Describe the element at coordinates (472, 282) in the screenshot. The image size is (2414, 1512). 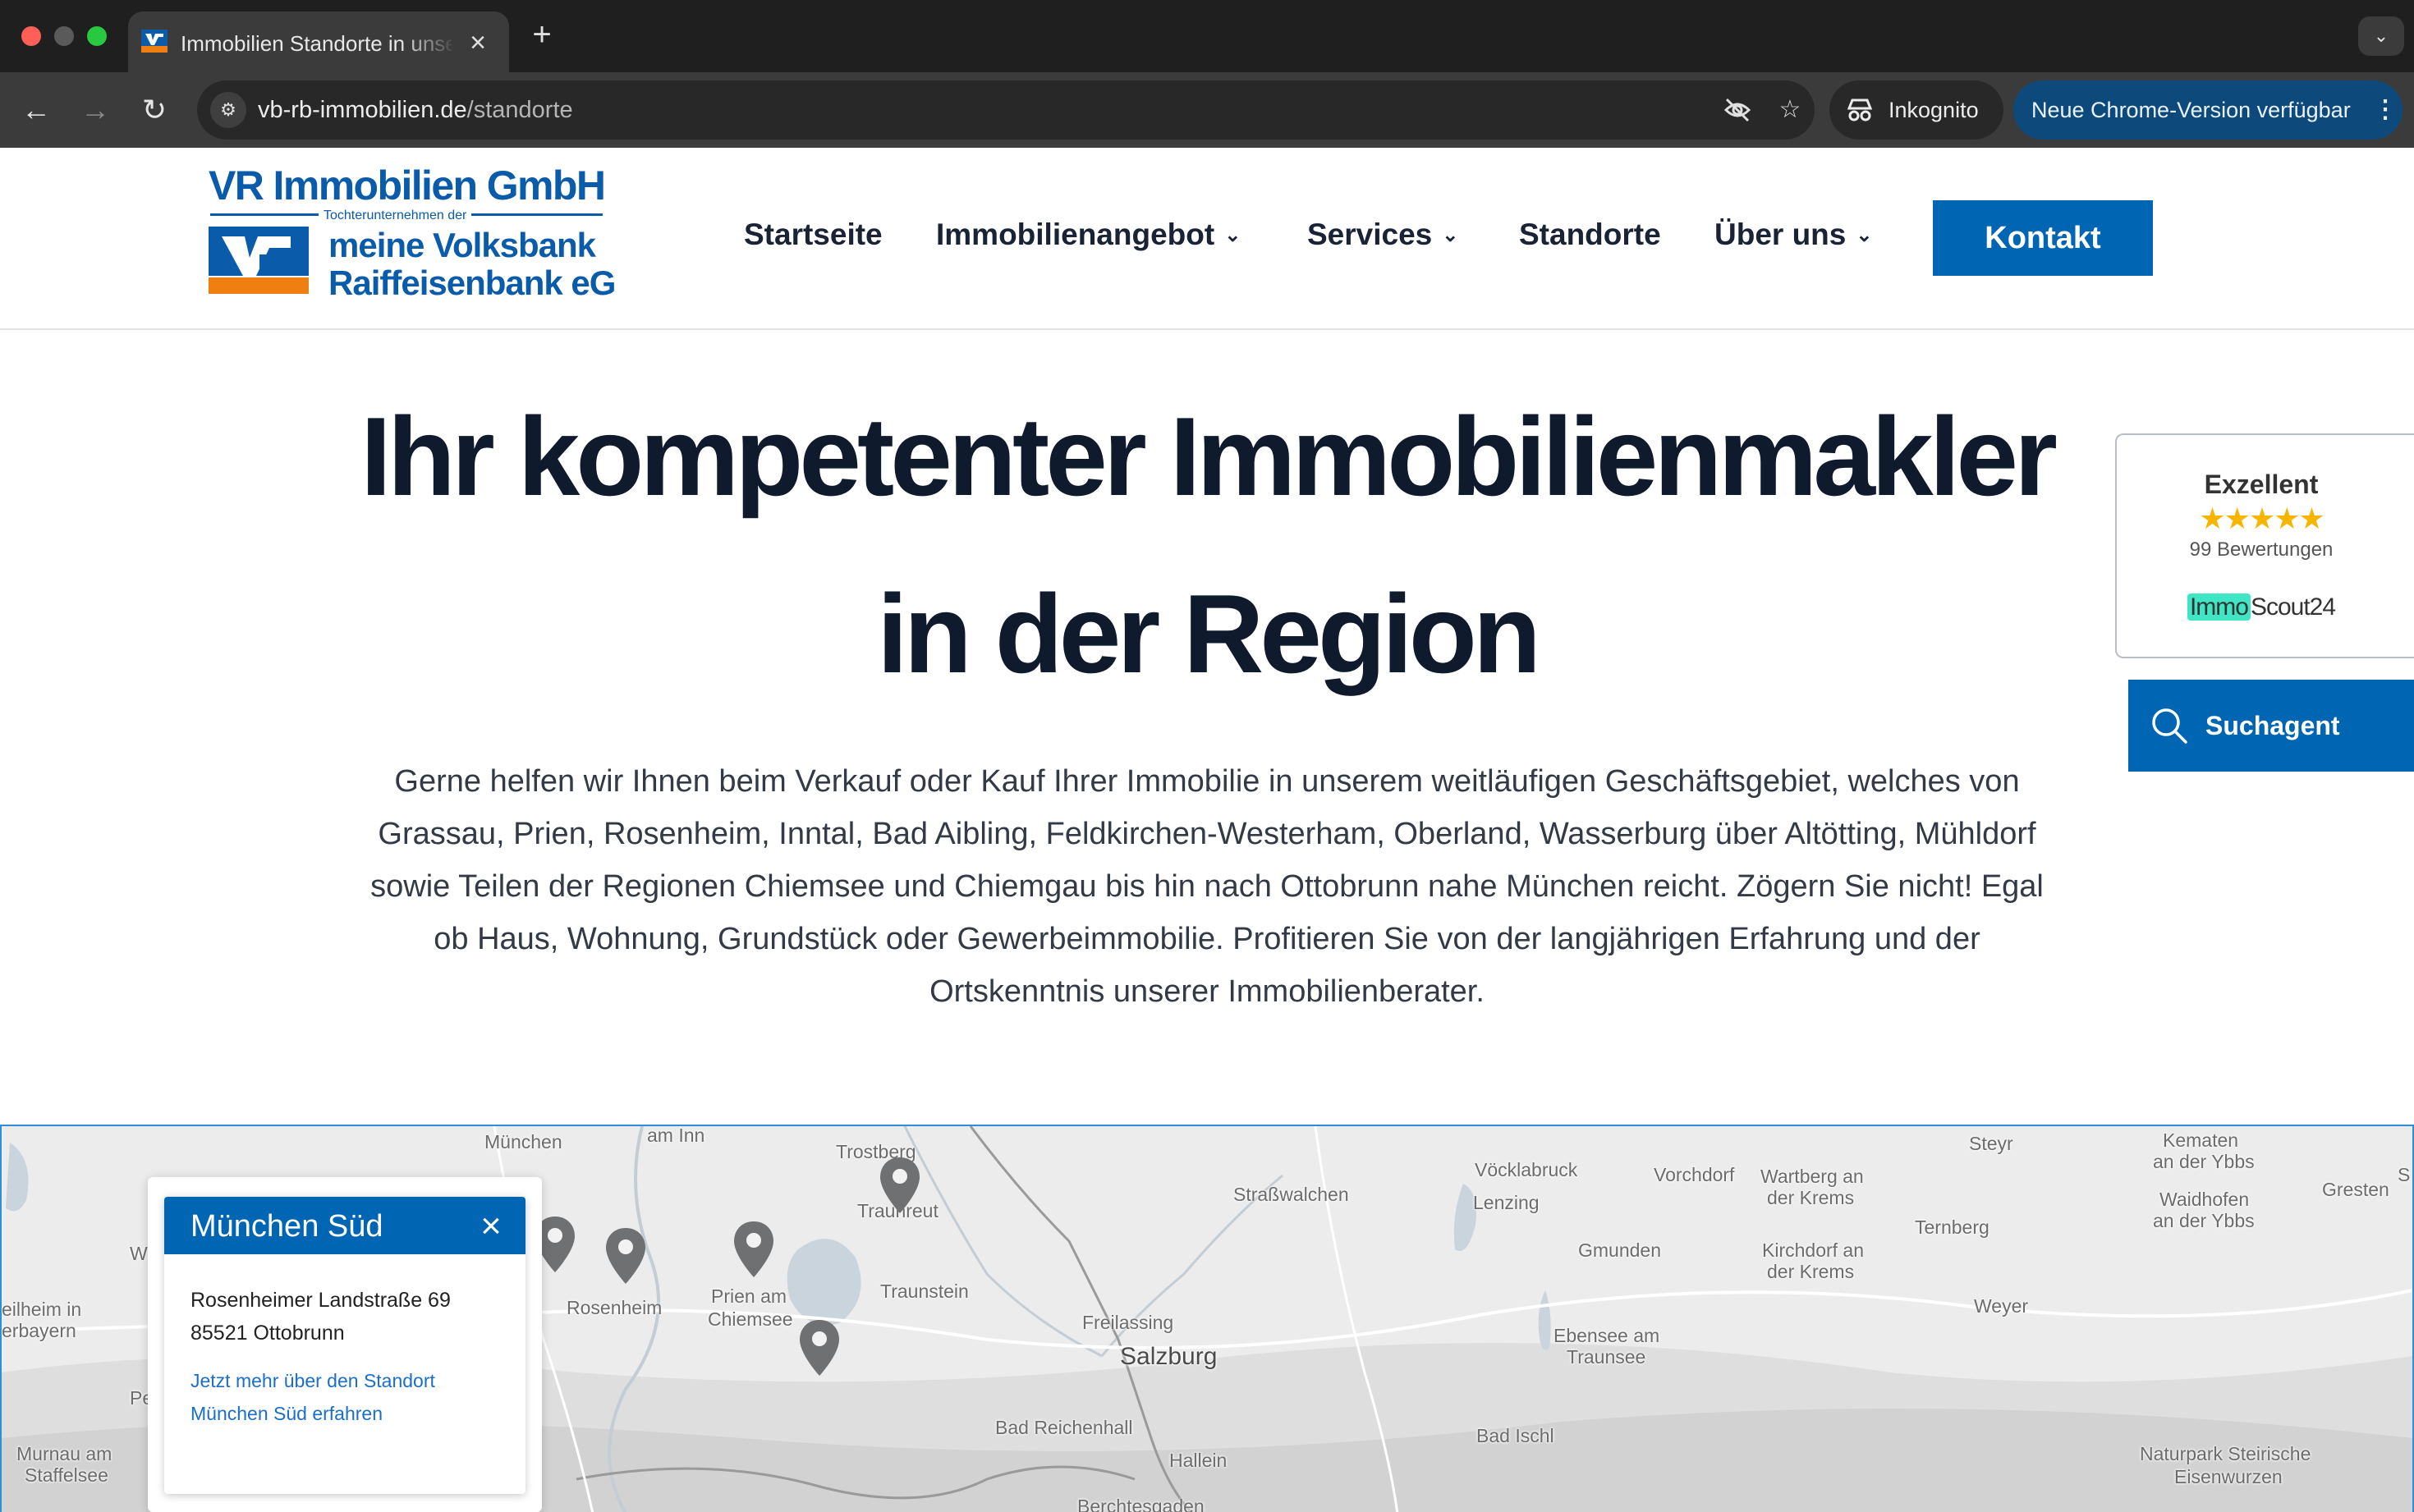
I see `logo-bank-line2: Raiffeisenbank eG` at that location.